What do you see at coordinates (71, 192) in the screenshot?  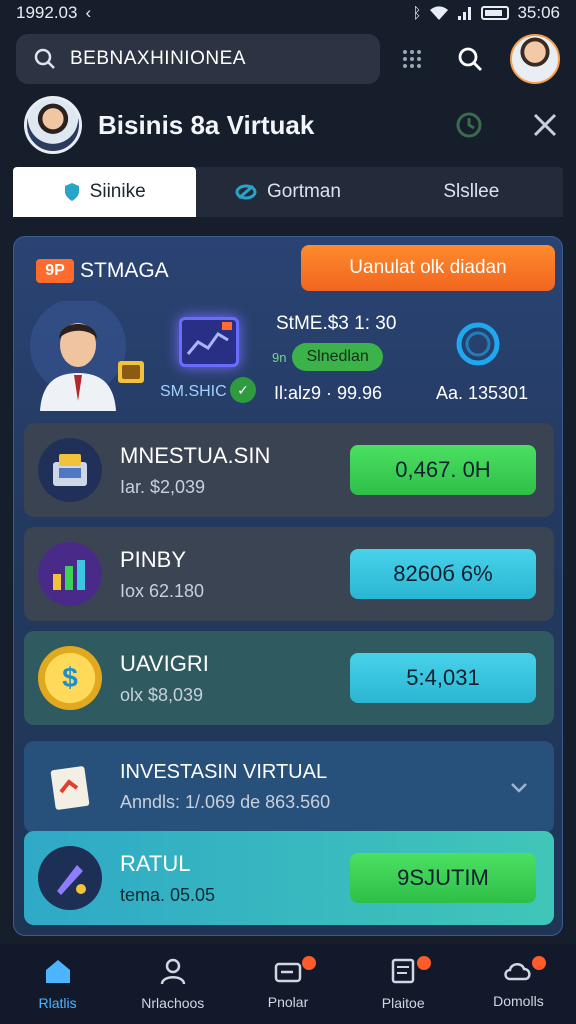 I see `shield-icon` at bounding box center [71, 192].